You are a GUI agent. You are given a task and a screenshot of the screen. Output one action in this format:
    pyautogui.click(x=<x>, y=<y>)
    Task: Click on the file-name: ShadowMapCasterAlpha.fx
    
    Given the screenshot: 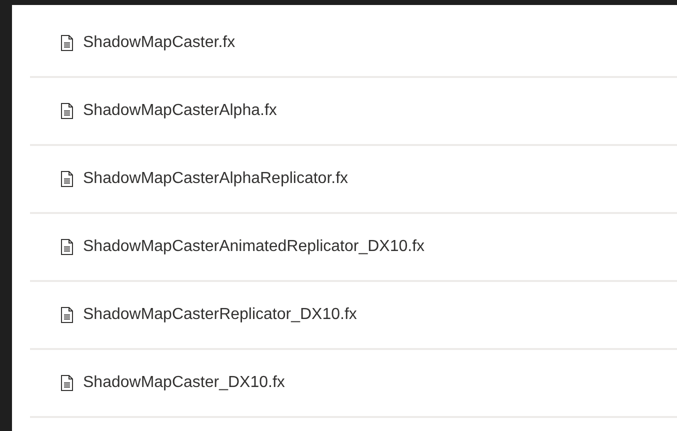 What is the action you would take?
    pyautogui.click(x=180, y=111)
    